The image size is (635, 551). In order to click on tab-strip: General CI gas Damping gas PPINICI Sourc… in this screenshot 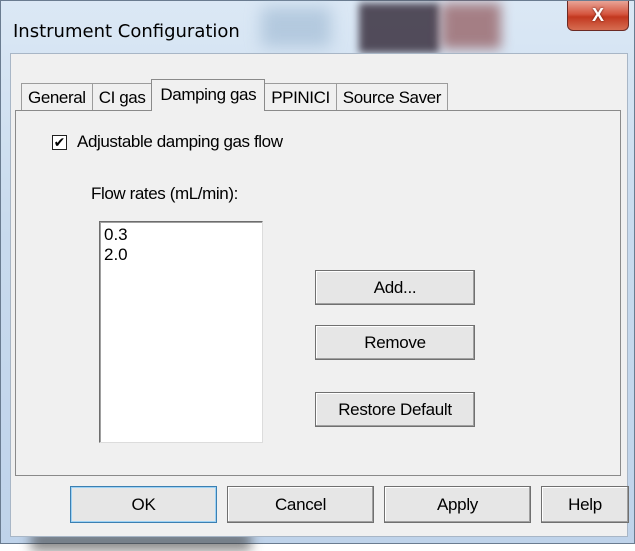, I will do `click(234, 95)`.